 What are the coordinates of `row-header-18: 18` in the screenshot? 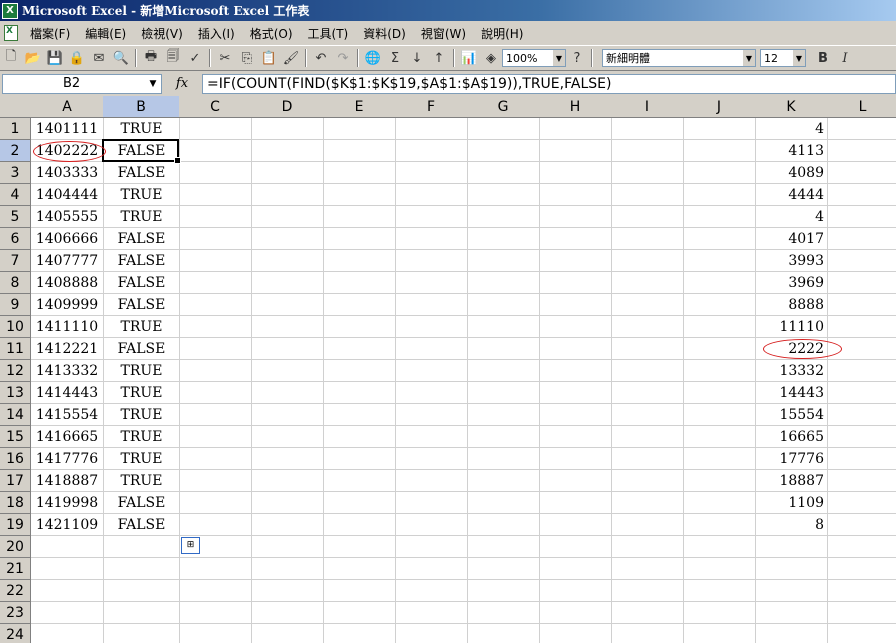 It's located at (15, 503).